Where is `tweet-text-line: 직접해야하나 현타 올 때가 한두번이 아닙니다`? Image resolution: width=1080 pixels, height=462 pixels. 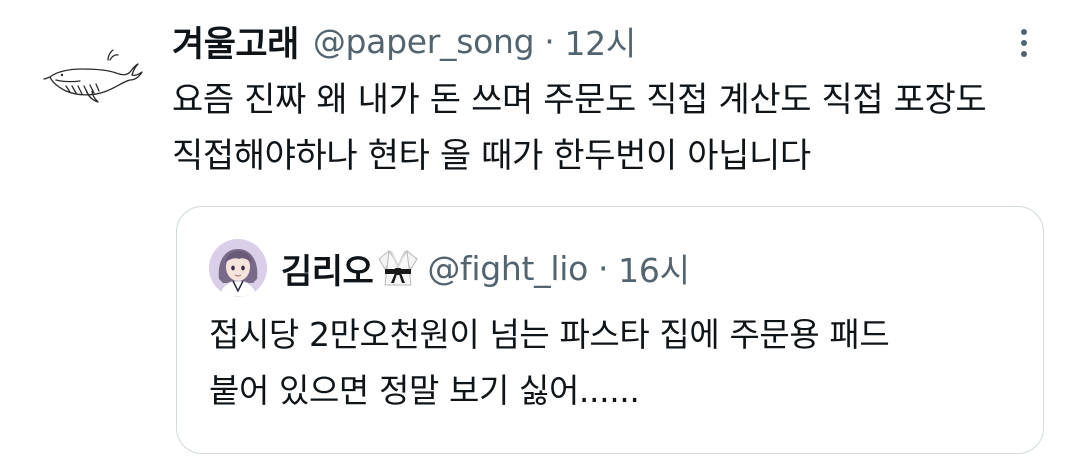 tweet-text-line: 직접해야하나 현타 올 때가 한두번이 아닙니다 is located at coordinates (491, 156).